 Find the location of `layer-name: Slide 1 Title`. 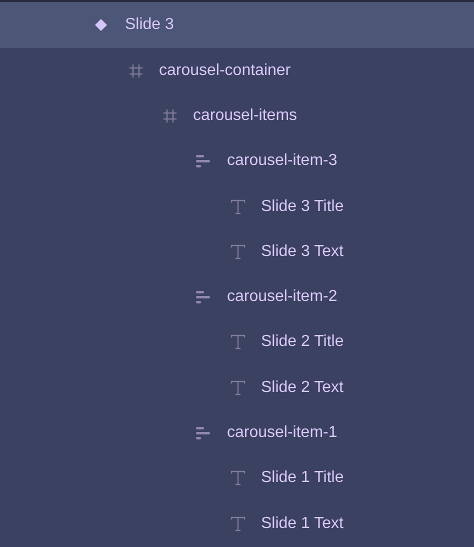

layer-name: Slide 1 Title is located at coordinates (302, 478).